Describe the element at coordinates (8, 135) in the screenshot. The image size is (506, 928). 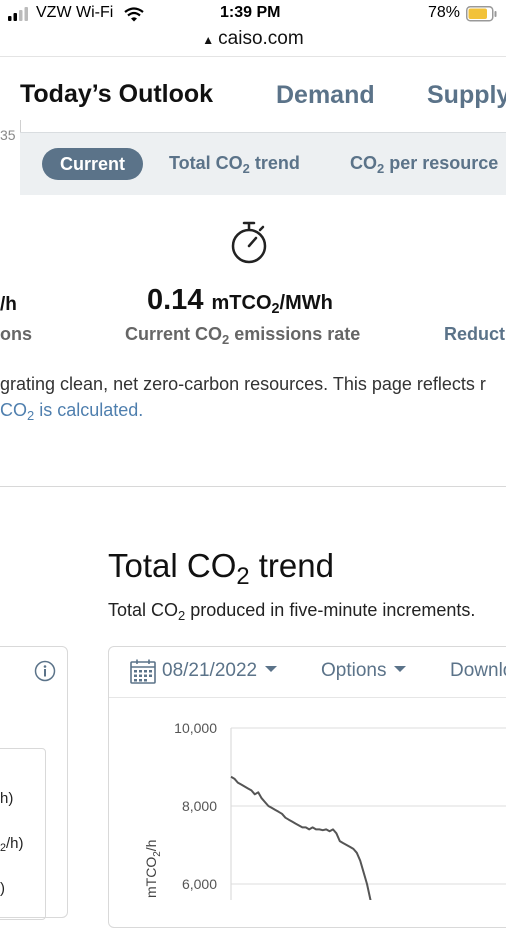
I see `left-edge-number: 35` at that location.